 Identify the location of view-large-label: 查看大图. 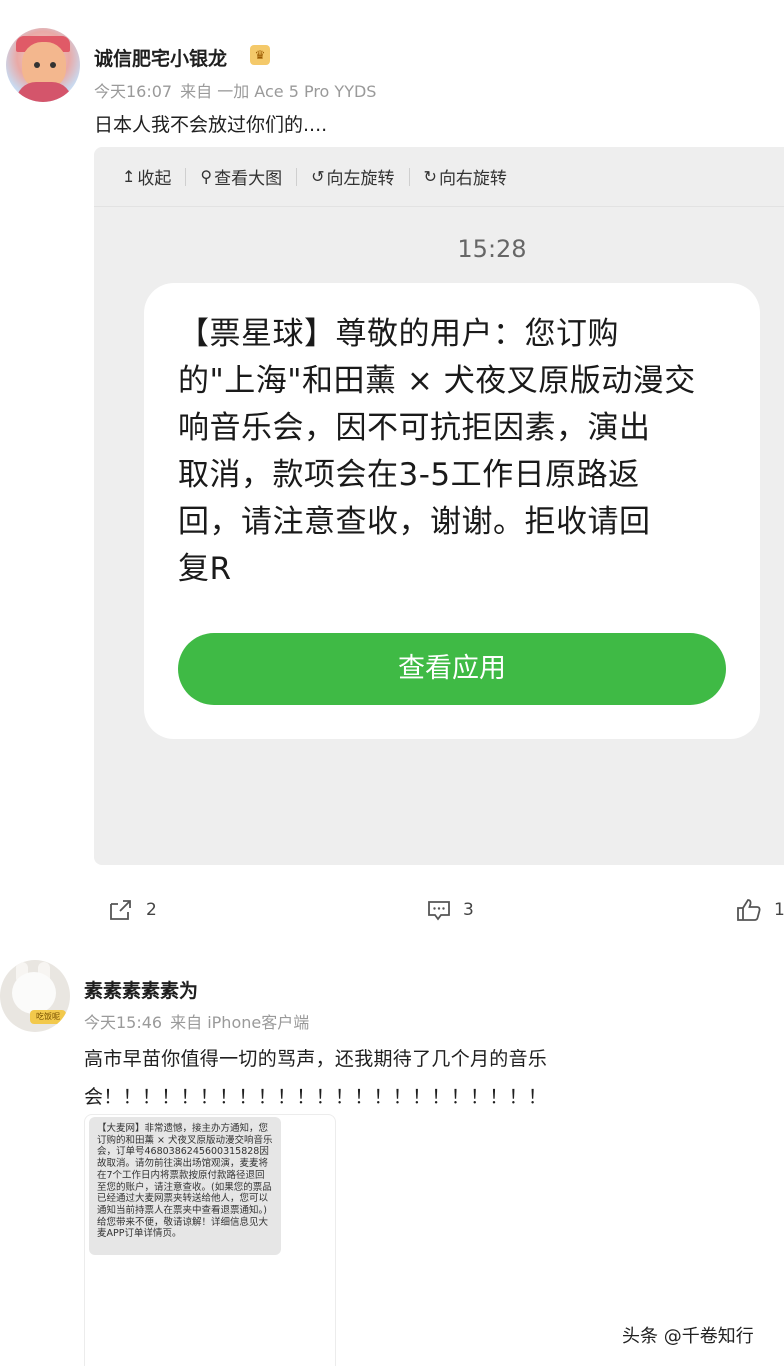
(248, 179).